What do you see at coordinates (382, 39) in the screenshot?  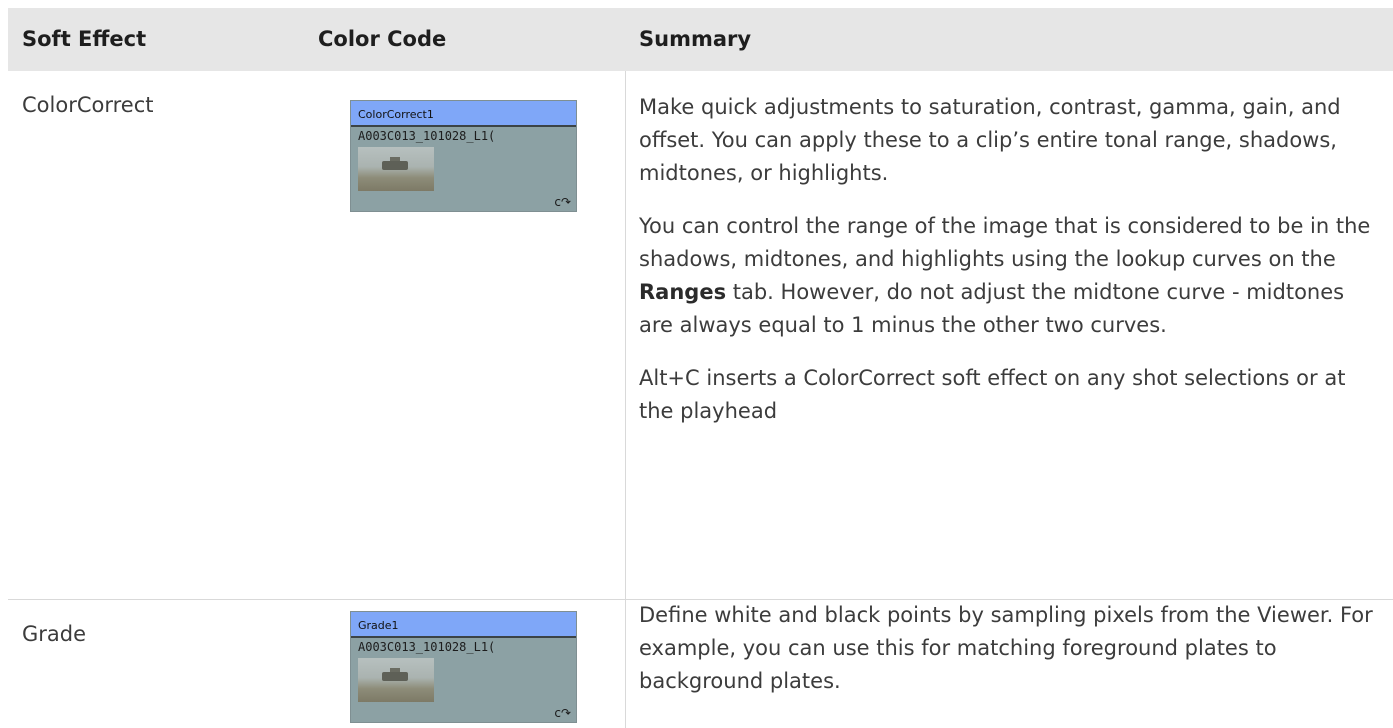 I see `header-color-code: Color Code` at bounding box center [382, 39].